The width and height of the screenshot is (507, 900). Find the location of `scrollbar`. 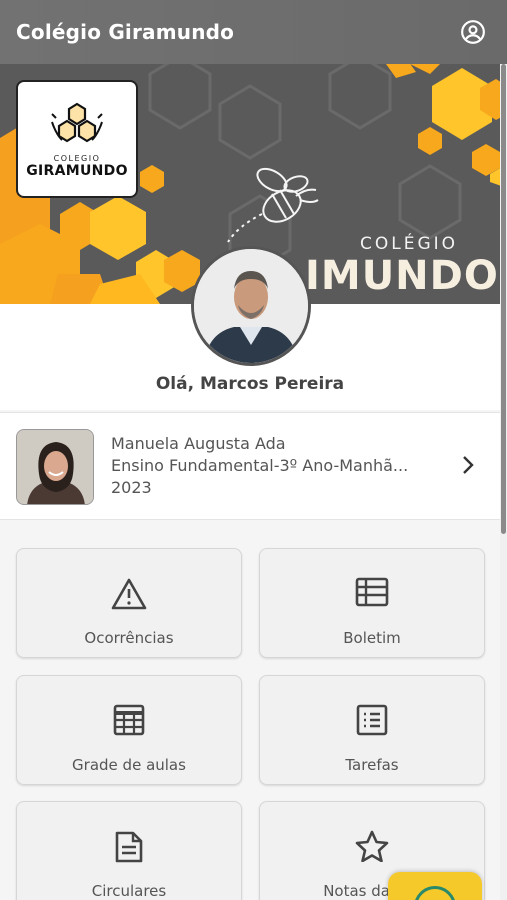

scrollbar is located at coordinates (503, 482).